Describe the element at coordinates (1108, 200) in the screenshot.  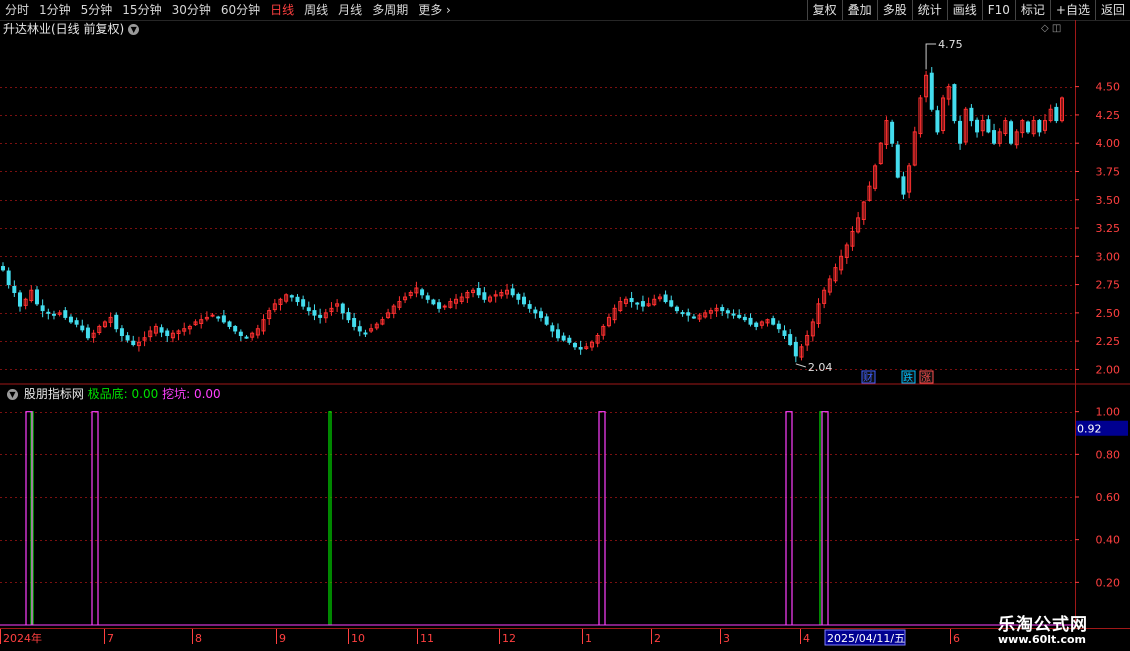
I see `price-tick-label: 3.50` at that location.